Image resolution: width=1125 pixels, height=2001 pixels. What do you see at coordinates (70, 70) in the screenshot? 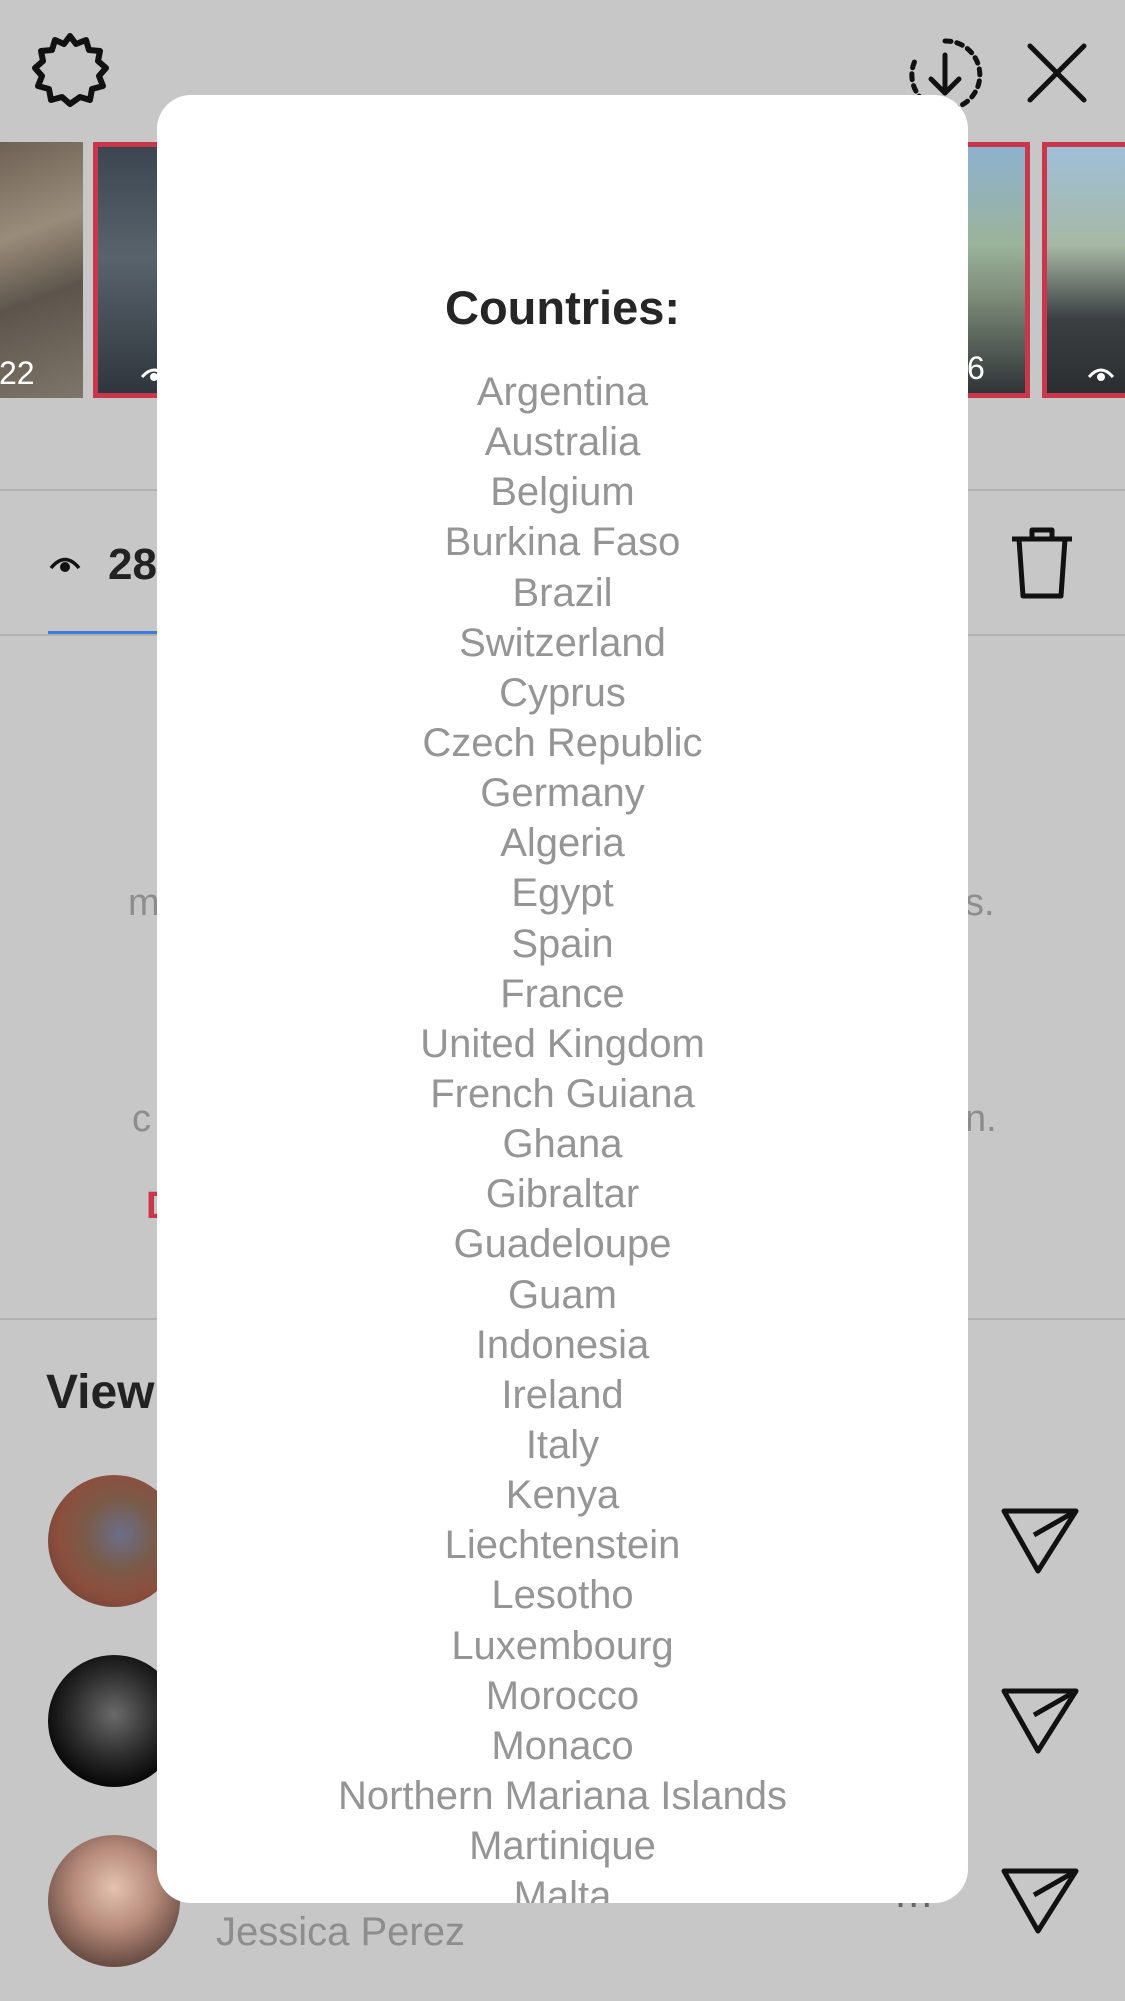
I see `gear-icon` at bounding box center [70, 70].